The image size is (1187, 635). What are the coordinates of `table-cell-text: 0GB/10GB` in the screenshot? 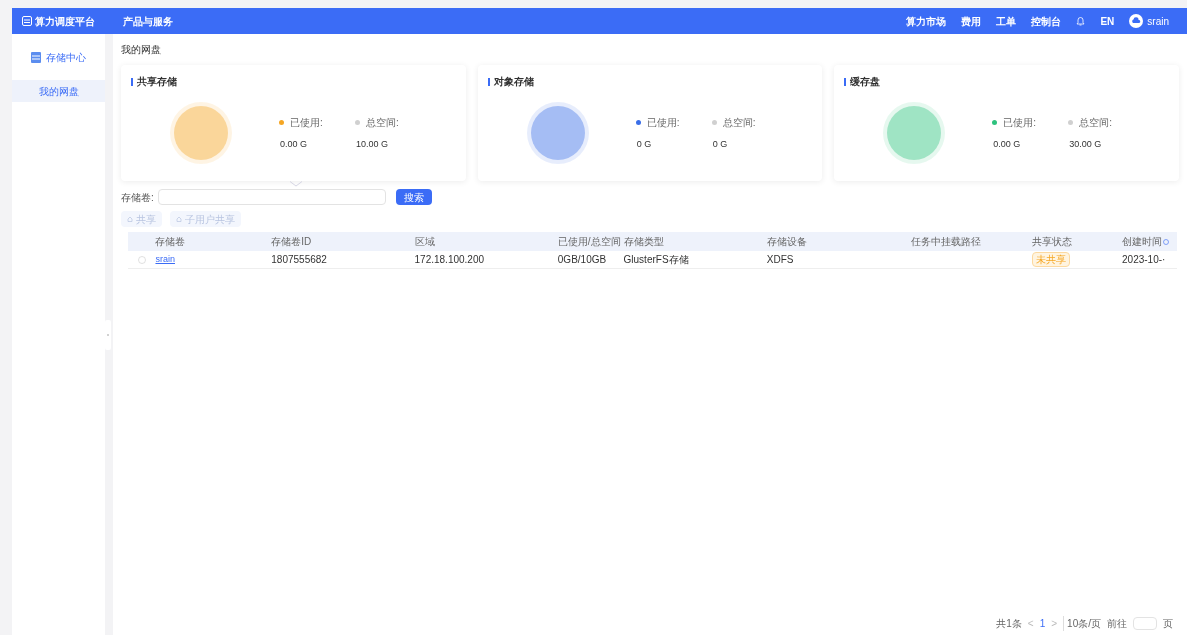 It's located at (582, 260).